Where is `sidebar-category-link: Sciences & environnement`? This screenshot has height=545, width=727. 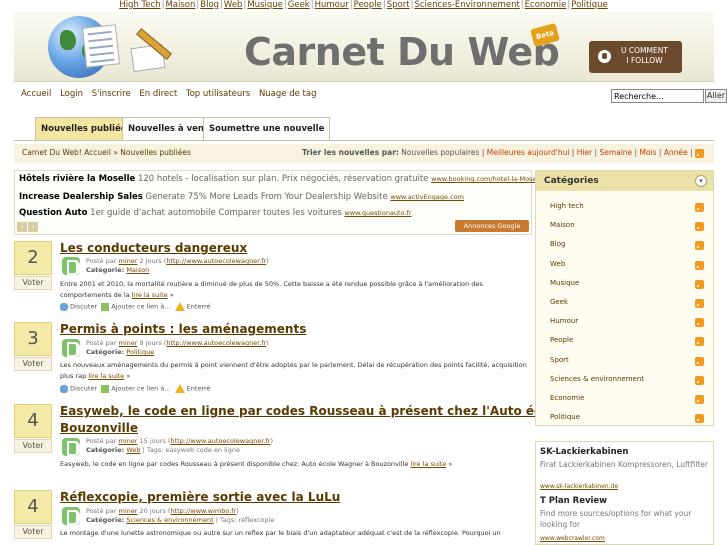
sidebar-category-link: Sciences & environnement is located at coordinates (597, 379).